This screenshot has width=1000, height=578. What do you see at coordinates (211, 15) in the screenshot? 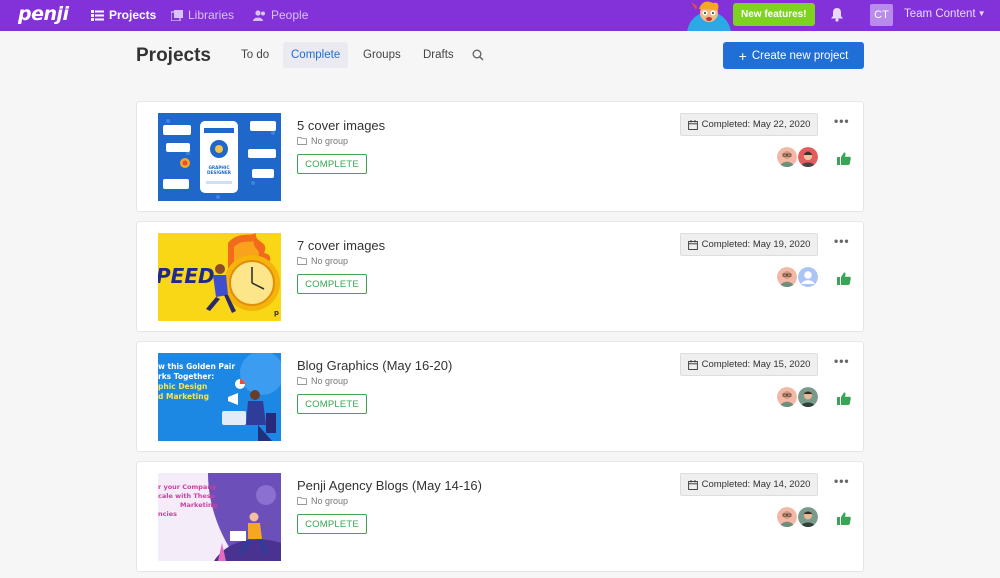
I see `nav-libraries-label: Libraries` at bounding box center [211, 15].